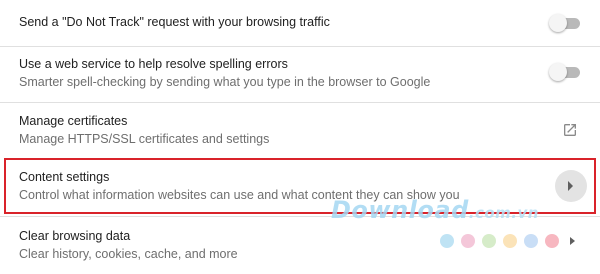  I want to click on clear-browsing-data-title: Clear browsing data, so click(75, 236).